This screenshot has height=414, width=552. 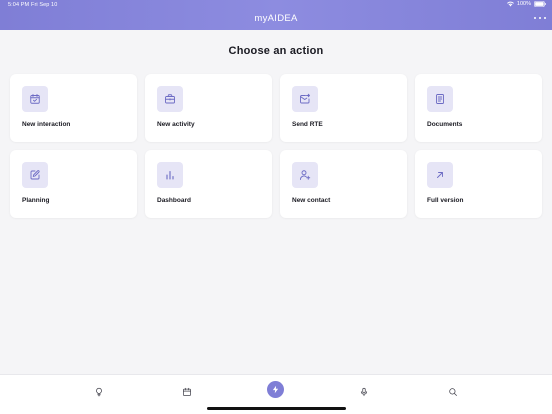 What do you see at coordinates (36, 200) in the screenshot?
I see `action-card-label: Planning` at bounding box center [36, 200].